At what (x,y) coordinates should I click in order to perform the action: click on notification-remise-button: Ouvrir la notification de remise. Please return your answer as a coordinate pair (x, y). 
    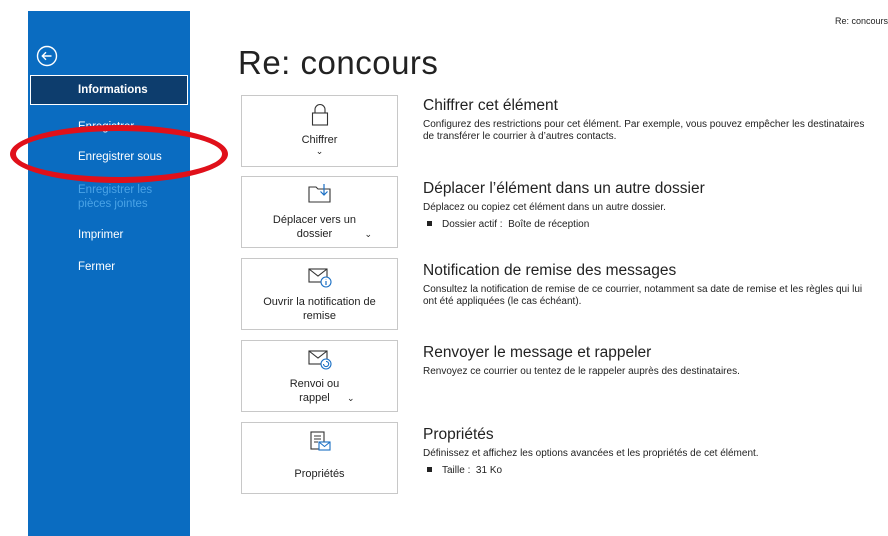
    Looking at the image, I should click on (319, 294).